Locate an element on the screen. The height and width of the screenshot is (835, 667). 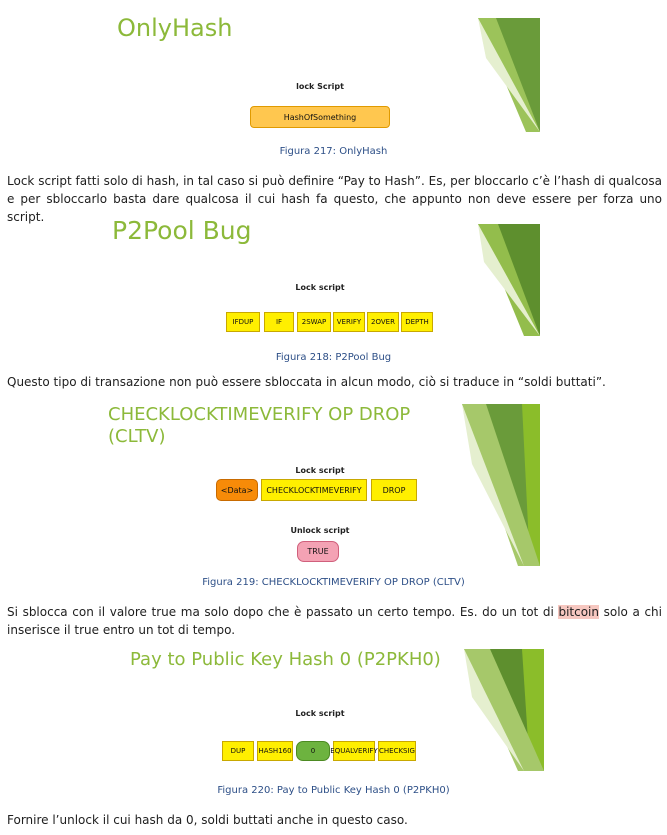
op-ifdup: IFDUP is located at coordinates (243, 322).